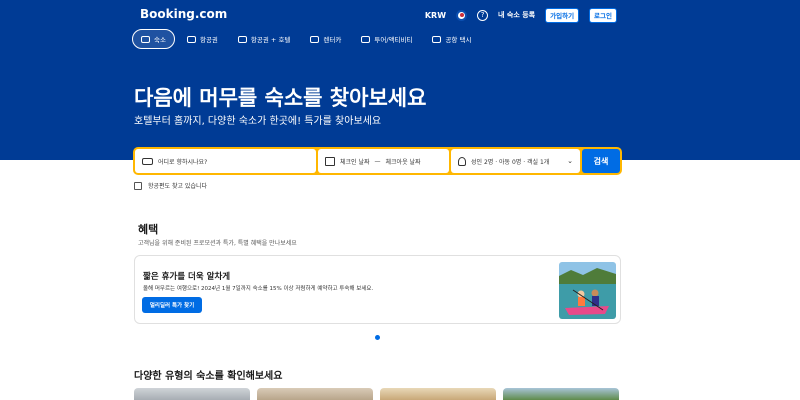  I want to click on nav-tabs: 숙소 항공권 항공권 + 호텔 렌터카 투어/액티비티 공항 택시, so click(305, 39).